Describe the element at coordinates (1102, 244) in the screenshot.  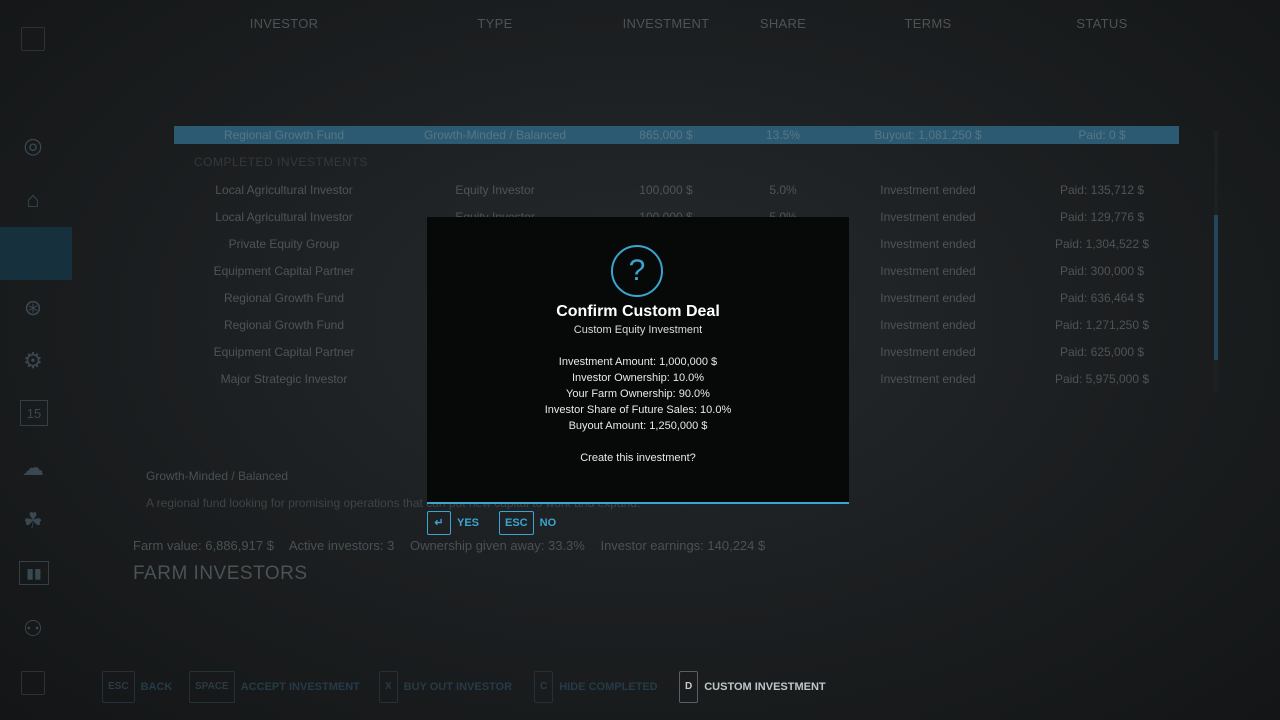
I see `cell-status: Paid: 1,304,522 $` at that location.